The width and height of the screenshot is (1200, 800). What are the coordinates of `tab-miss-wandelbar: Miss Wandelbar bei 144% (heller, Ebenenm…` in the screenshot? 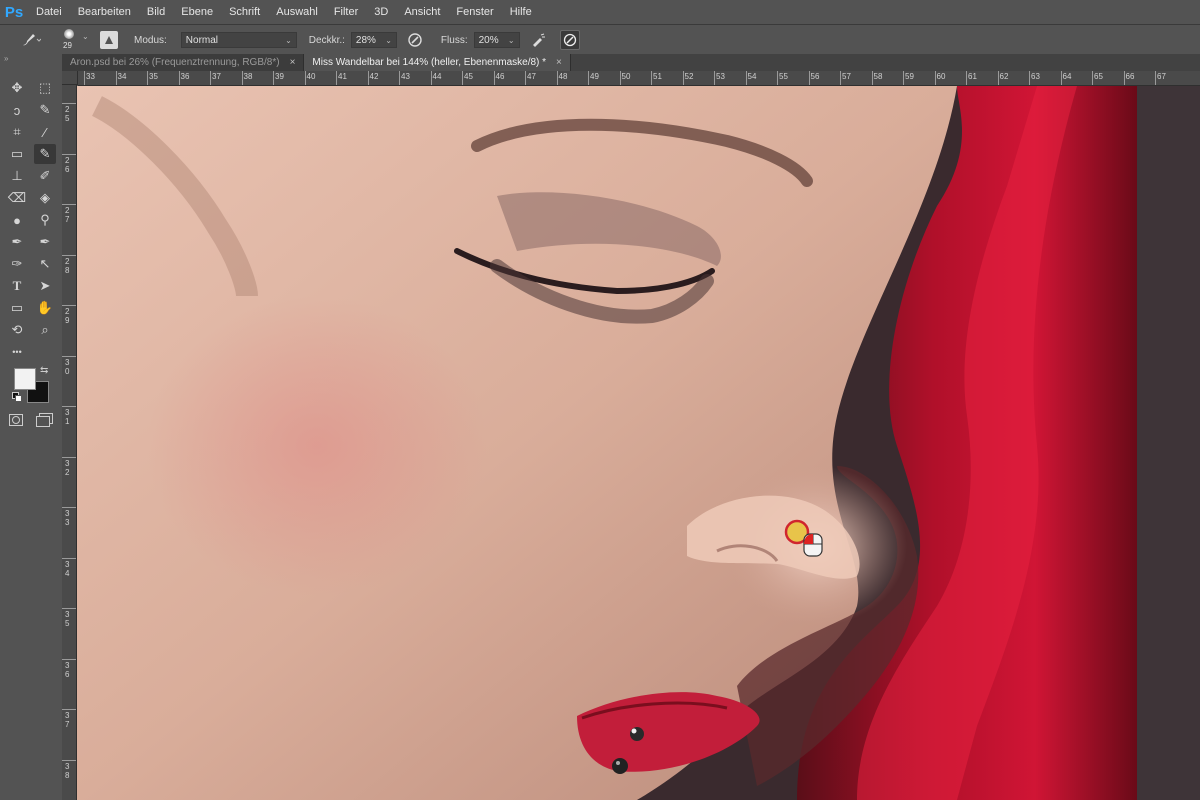 It's located at (437, 62).